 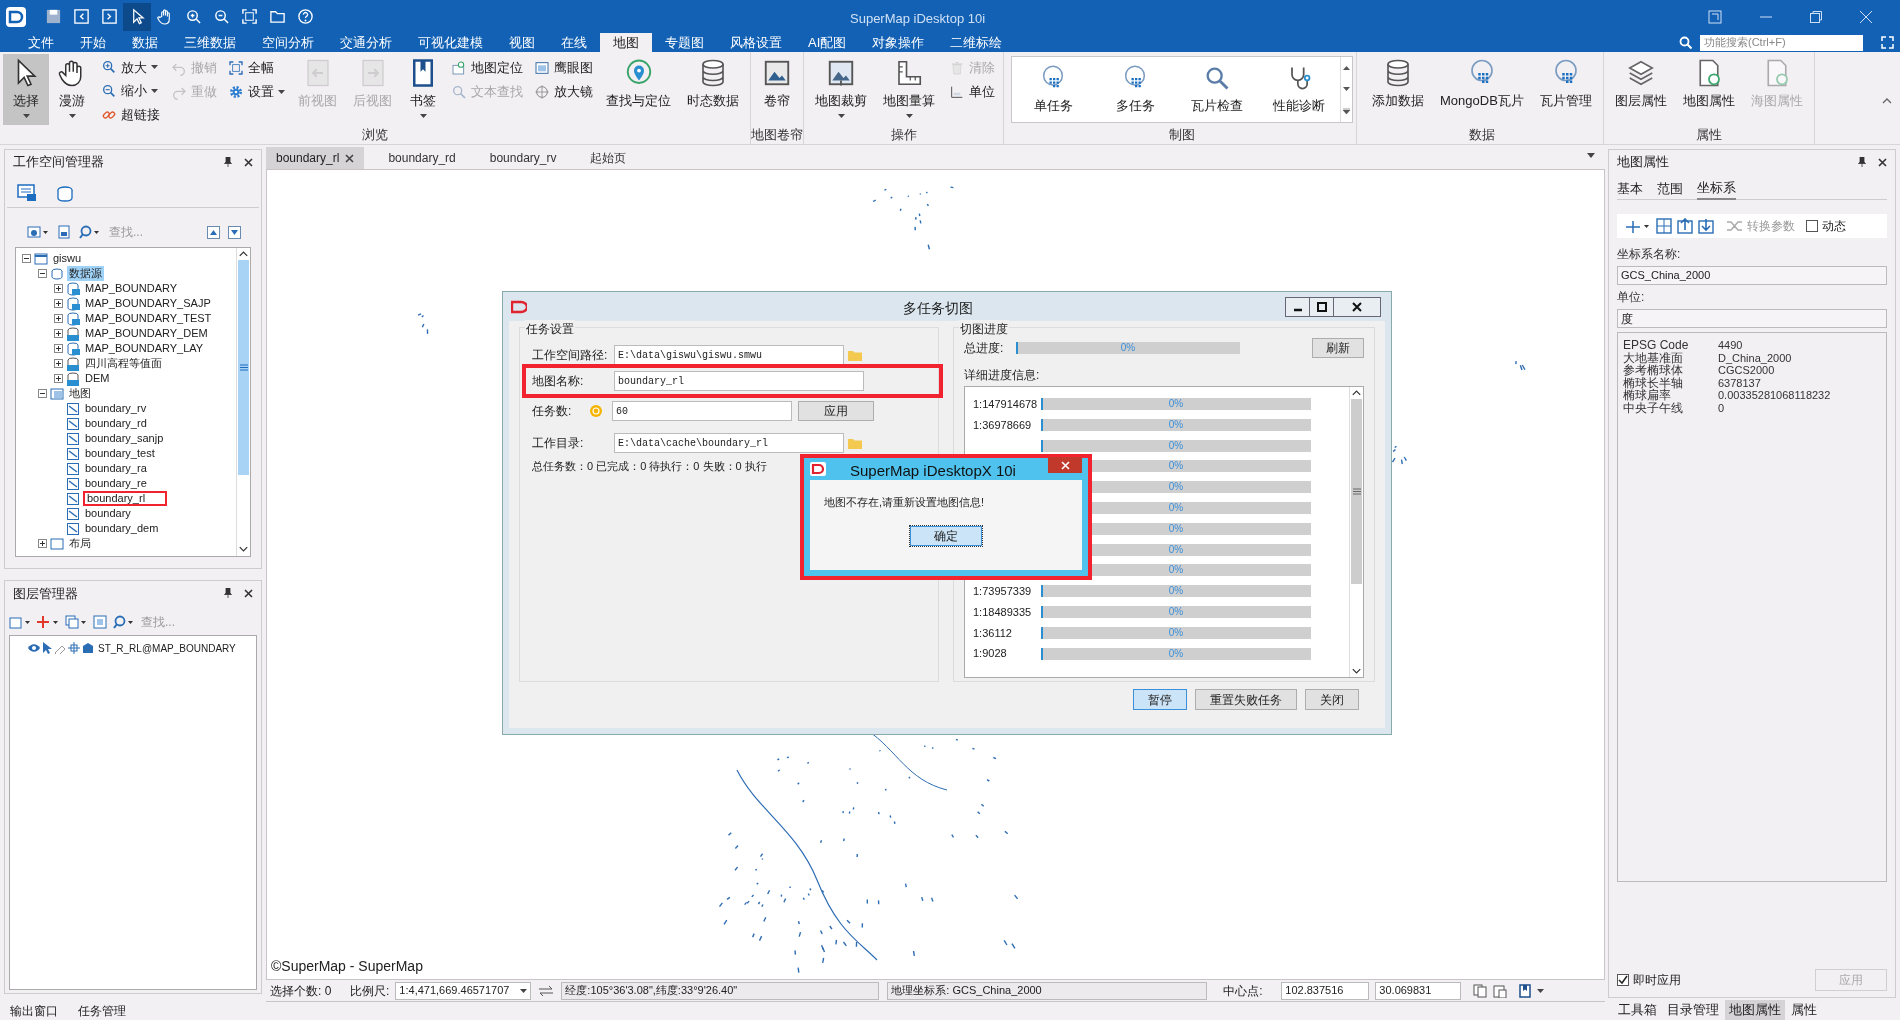 What do you see at coordinates (1325, 990) in the screenshot?
I see `input-field: 102.837516` at bounding box center [1325, 990].